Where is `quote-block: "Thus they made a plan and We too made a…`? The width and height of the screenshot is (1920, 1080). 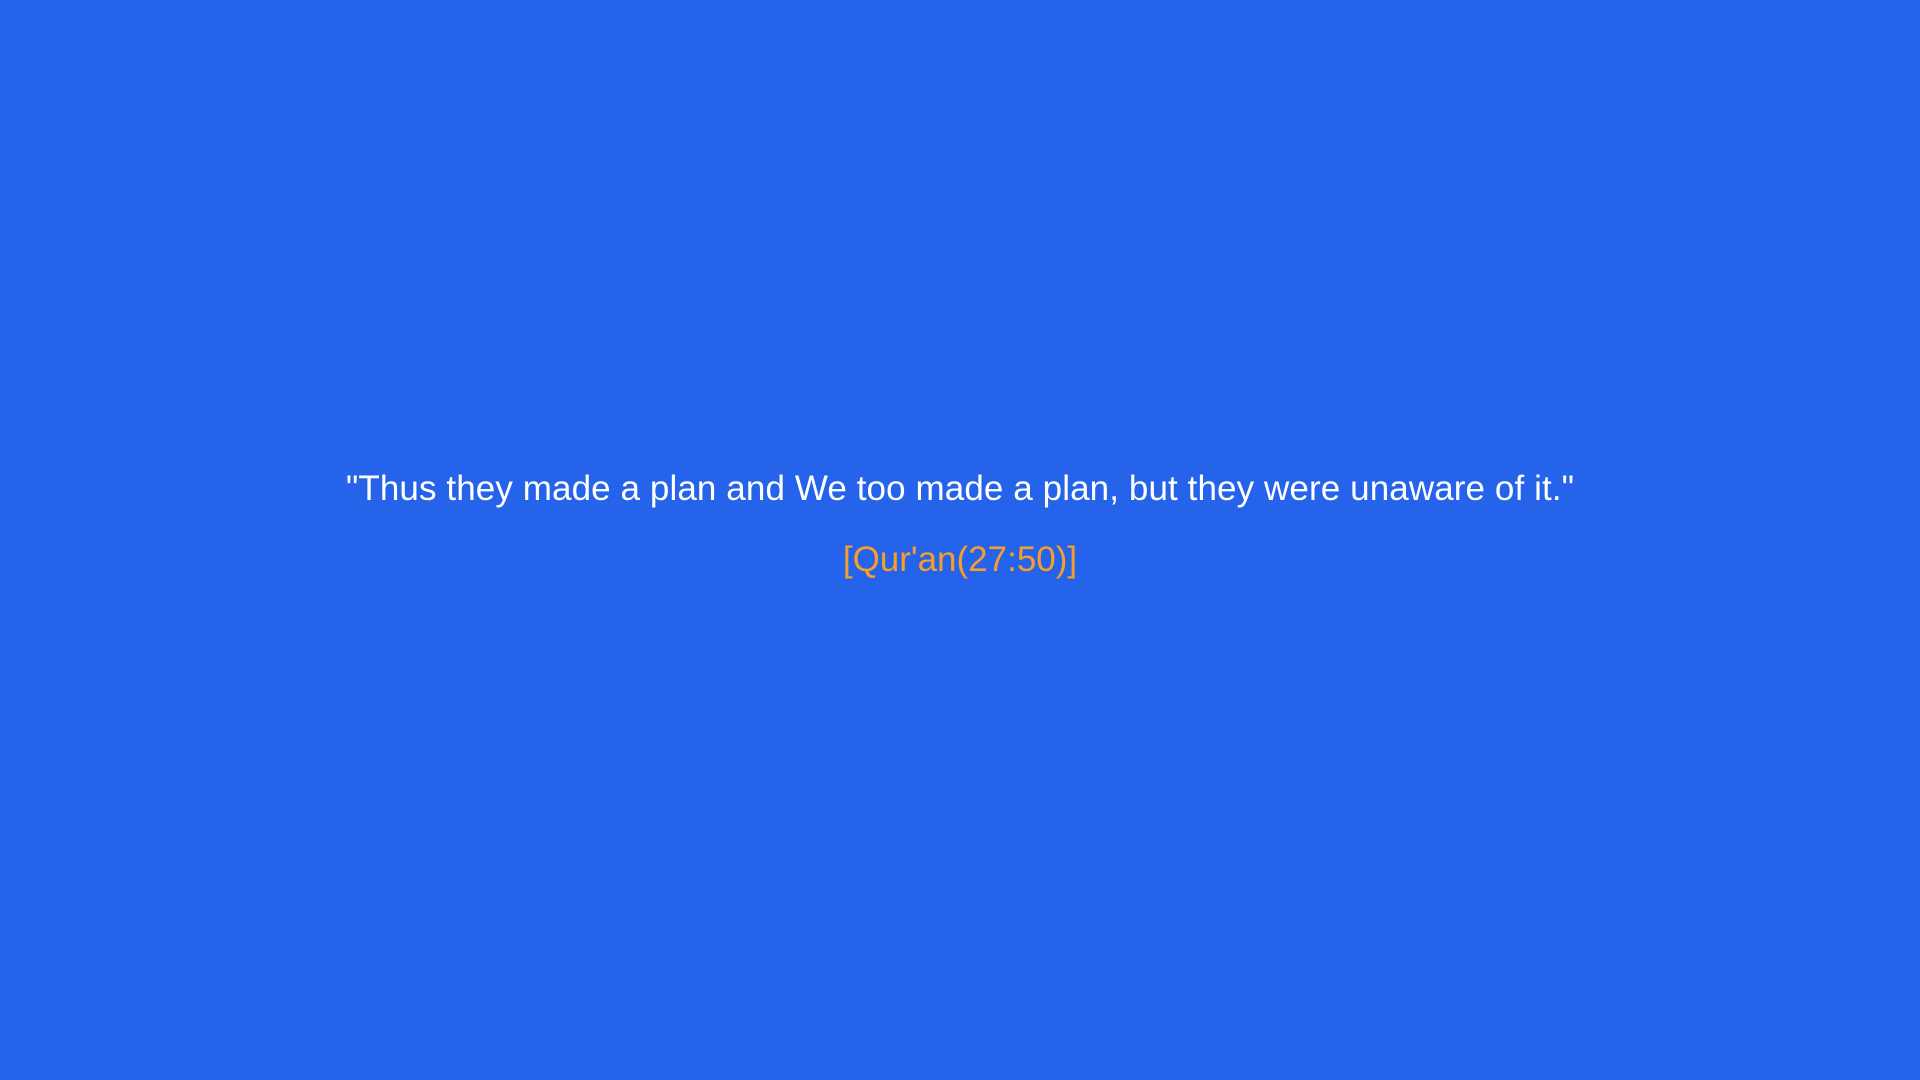 quote-block: "Thus they made a plan and We too made a… is located at coordinates (960, 524).